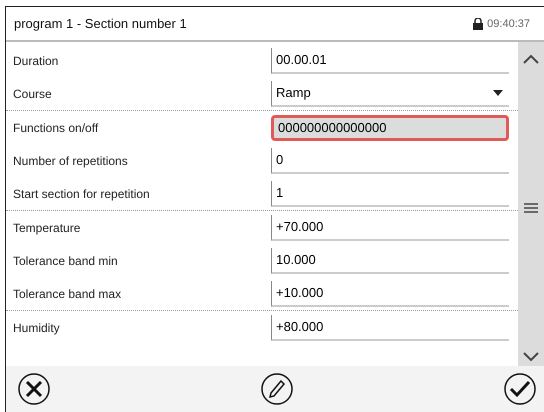  Describe the element at coordinates (390, 193) in the screenshot. I see `input-field: 1` at that location.